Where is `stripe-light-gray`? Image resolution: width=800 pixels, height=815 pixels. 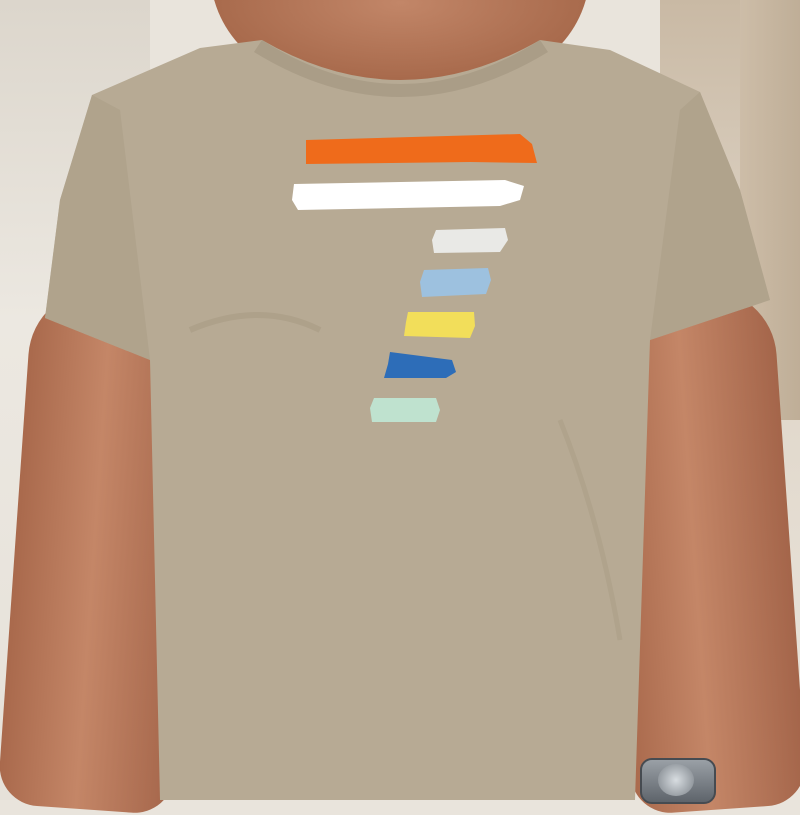 stripe-light-gray is located at coordinates (470, 240).